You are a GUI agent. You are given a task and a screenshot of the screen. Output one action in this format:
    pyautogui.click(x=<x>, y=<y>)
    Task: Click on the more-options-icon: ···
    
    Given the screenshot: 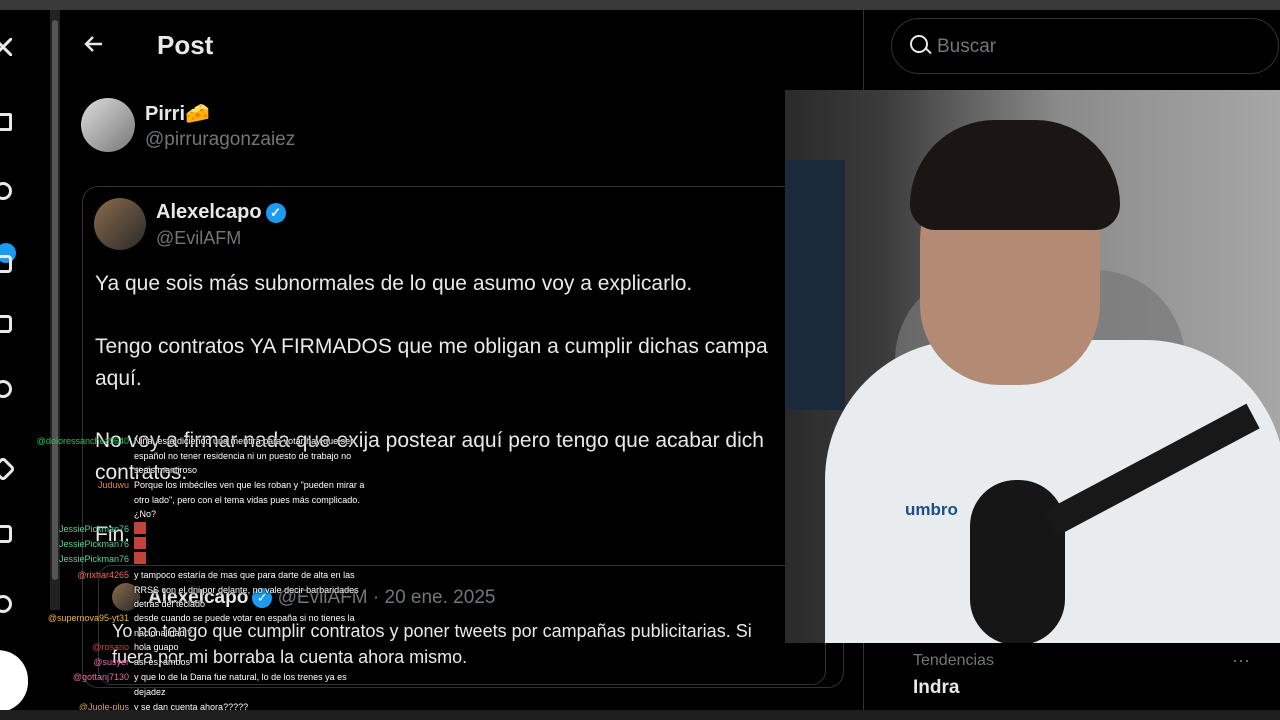 What is the action you would take?
    pyautogui.click(x=1241, y=660)
    